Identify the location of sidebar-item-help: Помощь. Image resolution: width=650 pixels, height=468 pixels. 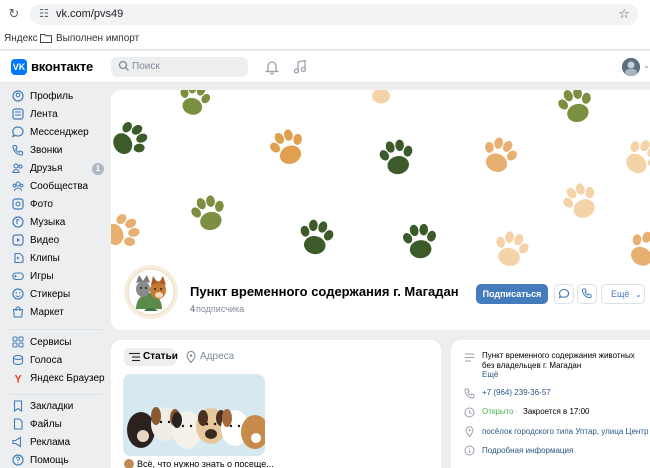
(55, 460).